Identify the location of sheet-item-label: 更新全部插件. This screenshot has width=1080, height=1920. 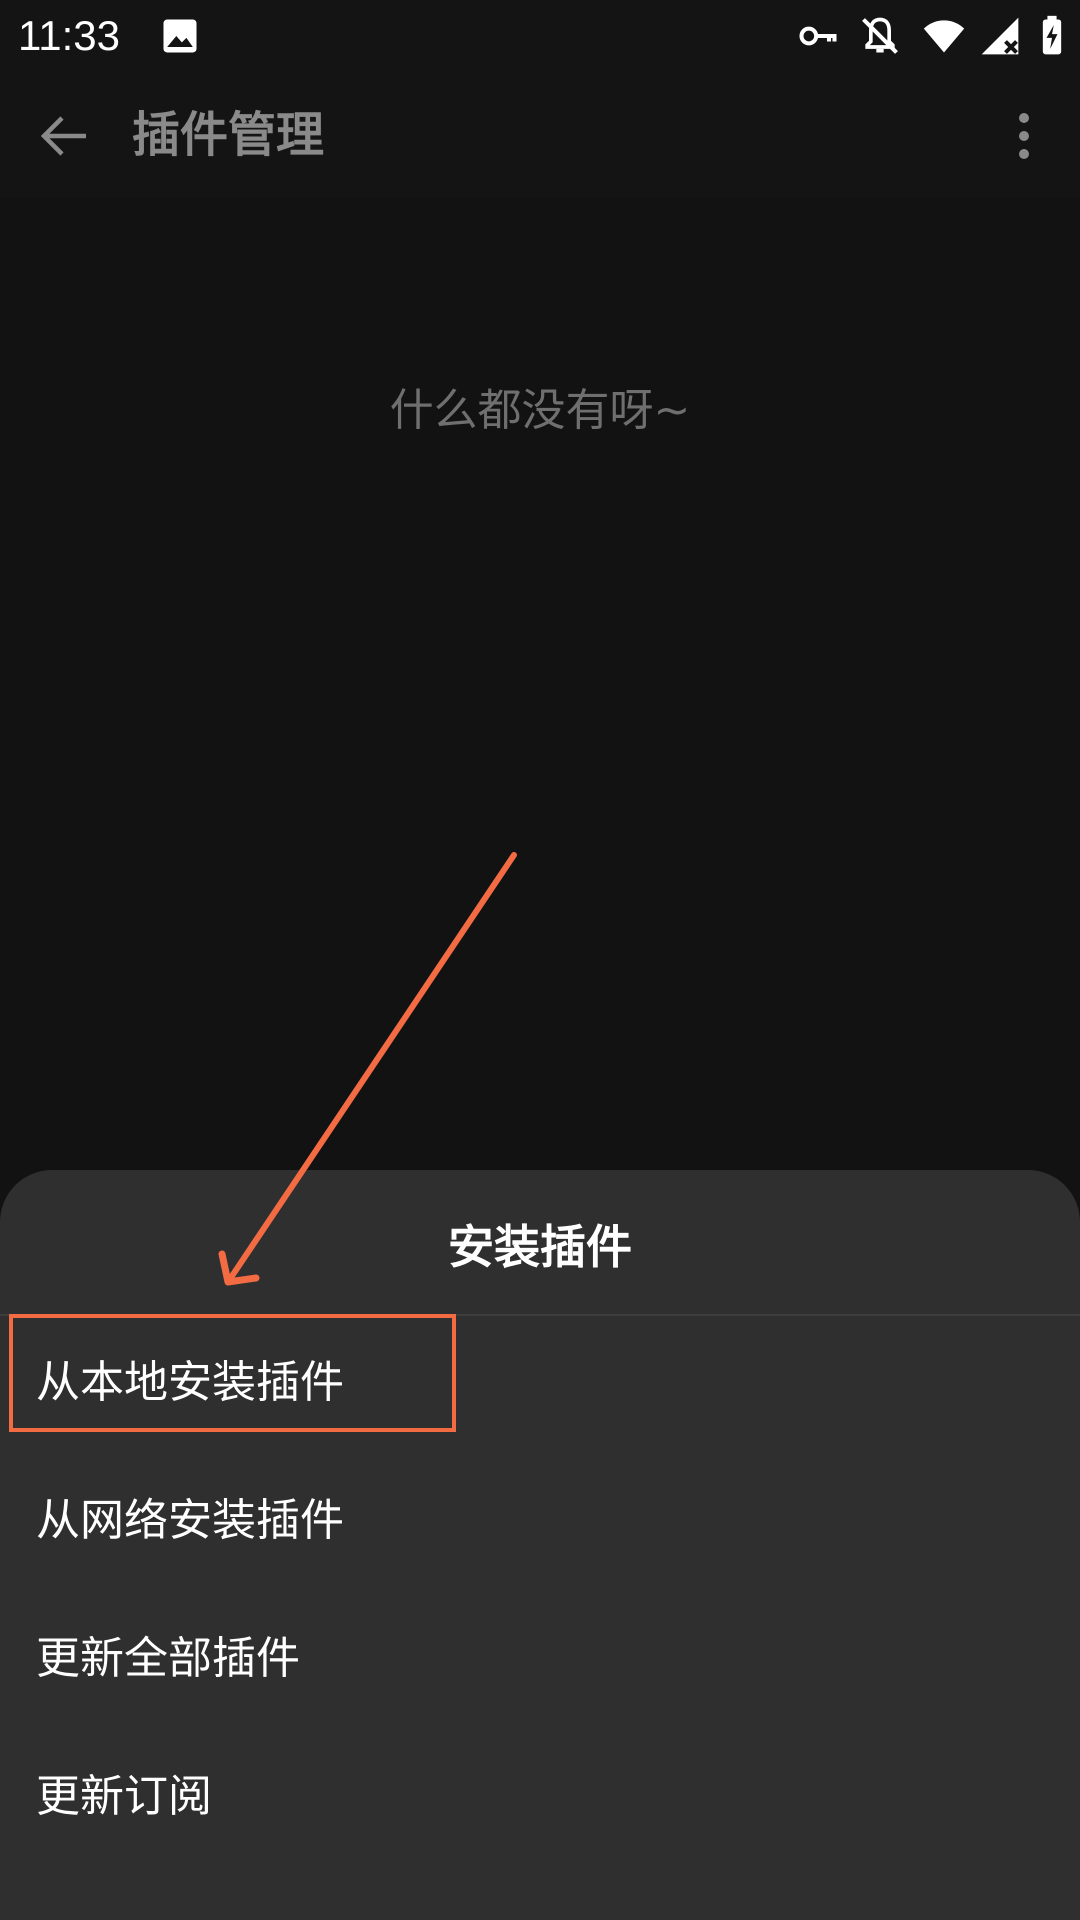
(168, 1658).